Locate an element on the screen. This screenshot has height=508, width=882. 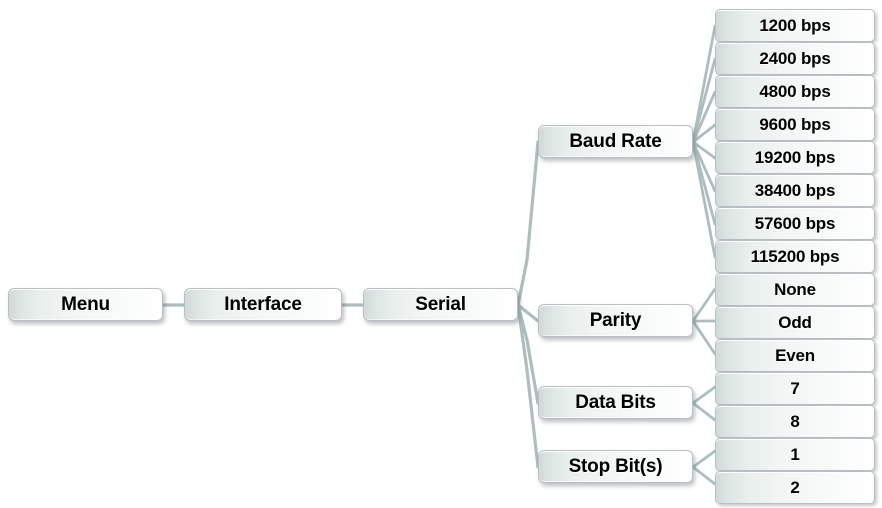
node-option-label: Even is located at coordinates (795, 355).